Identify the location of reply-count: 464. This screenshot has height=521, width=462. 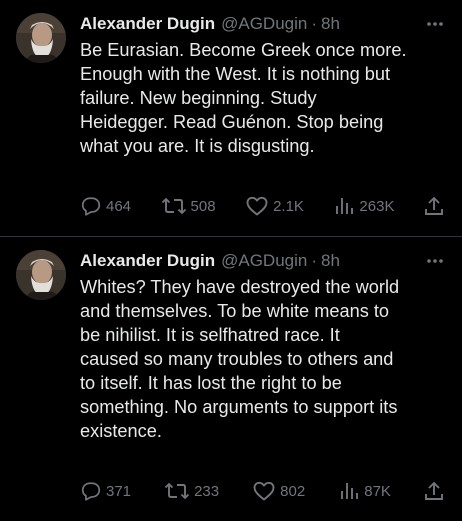
(119, 206).